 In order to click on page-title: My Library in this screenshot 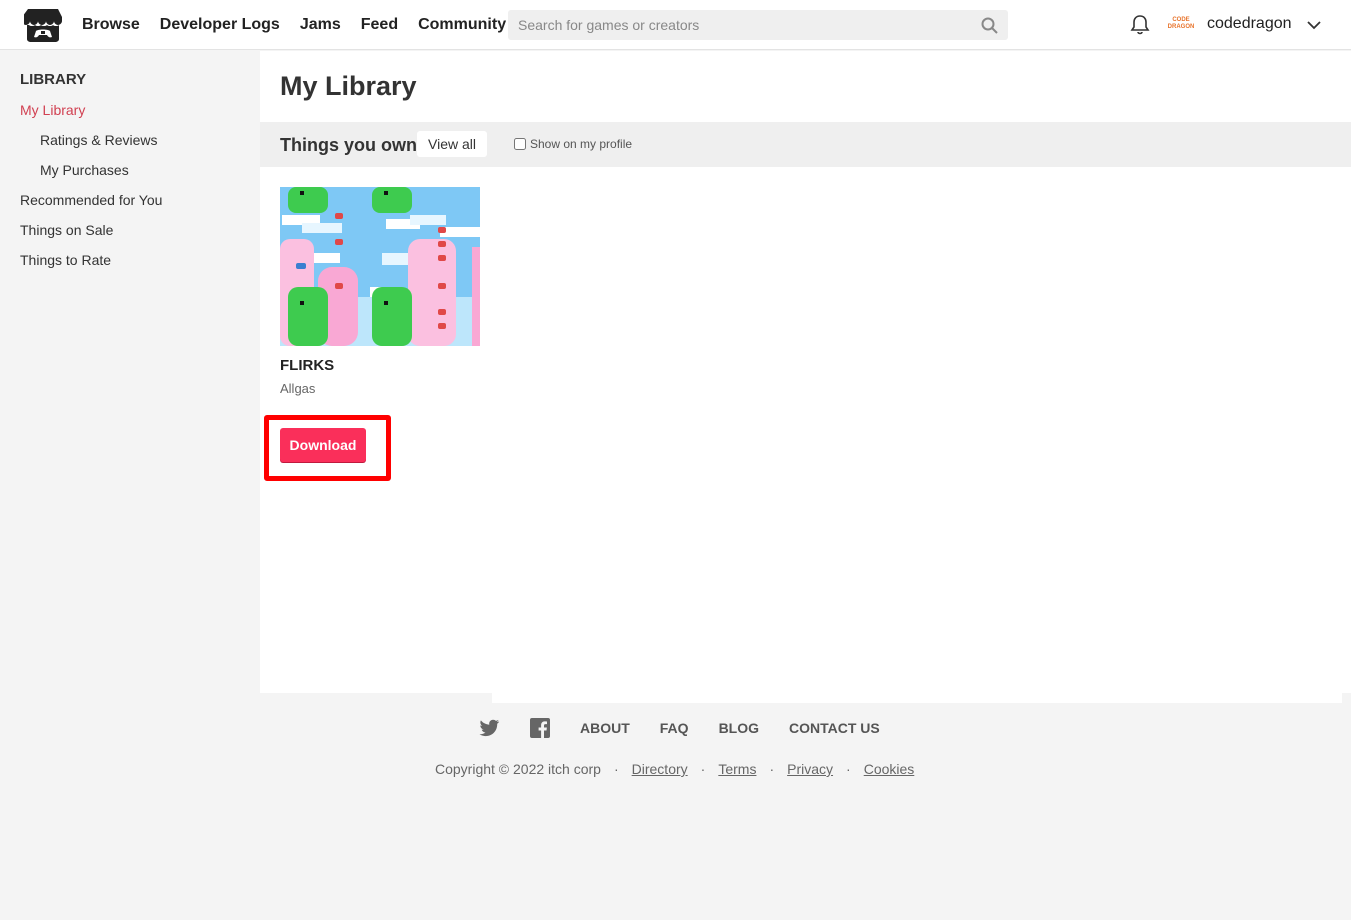, I will do `click(348, 86)`.